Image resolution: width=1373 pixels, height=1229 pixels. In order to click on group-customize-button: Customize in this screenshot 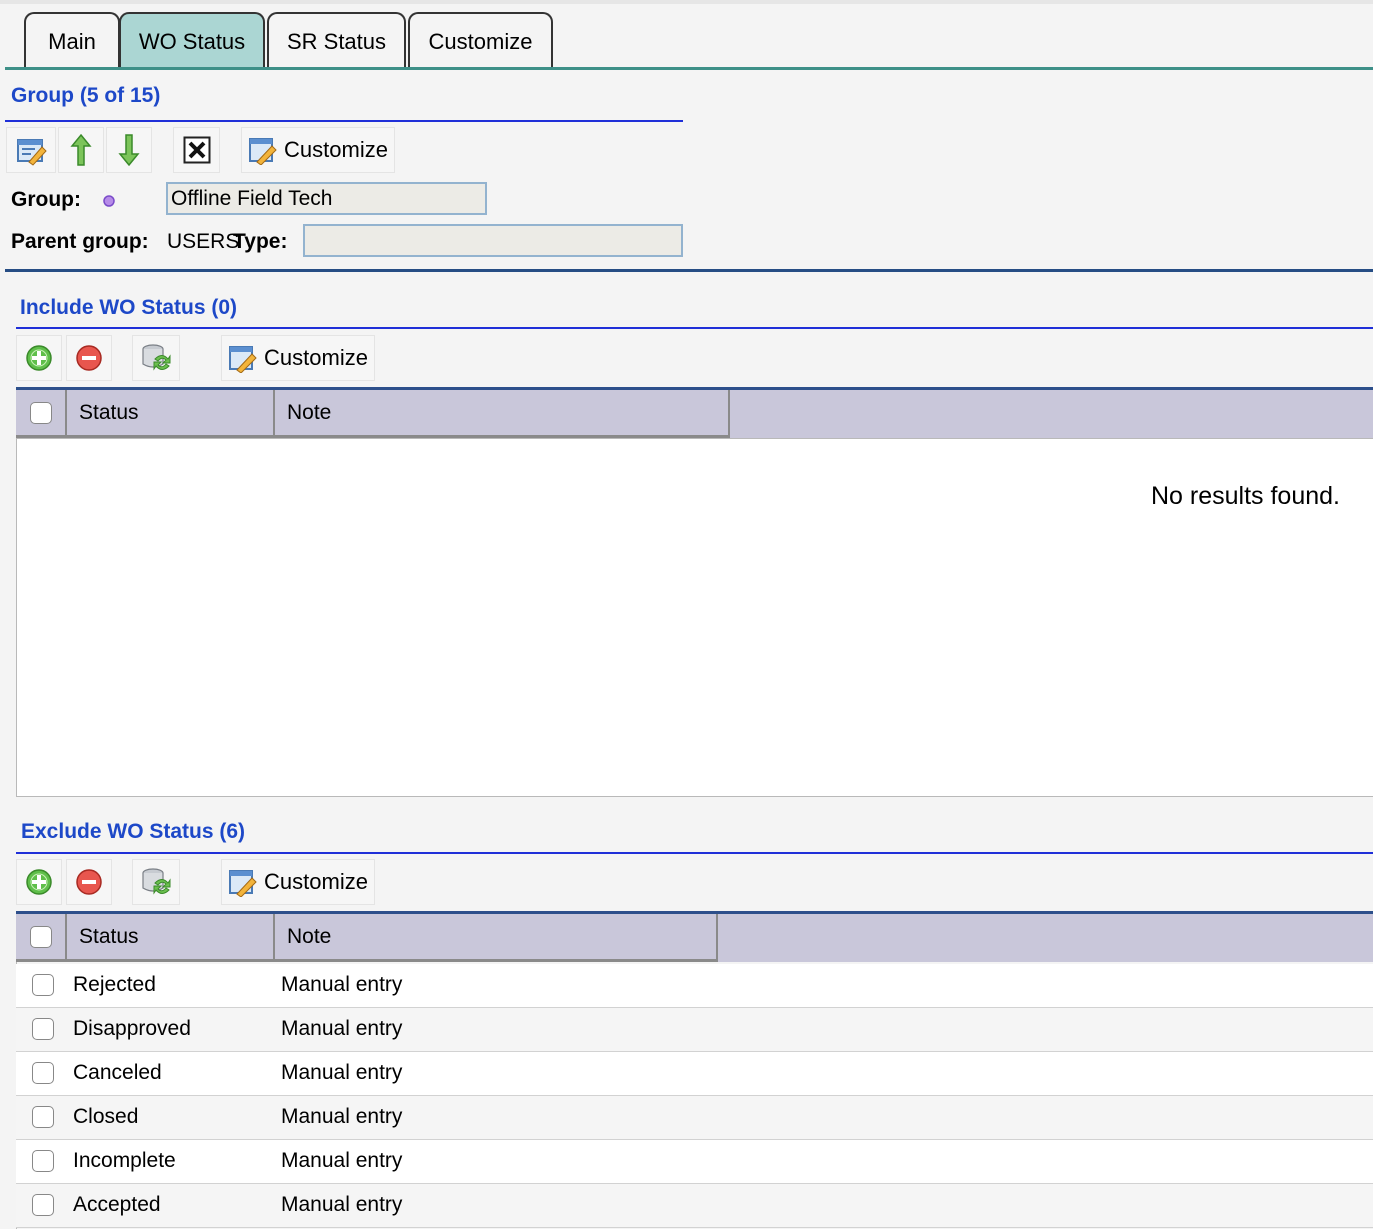, I will do `click(318, 150)`.